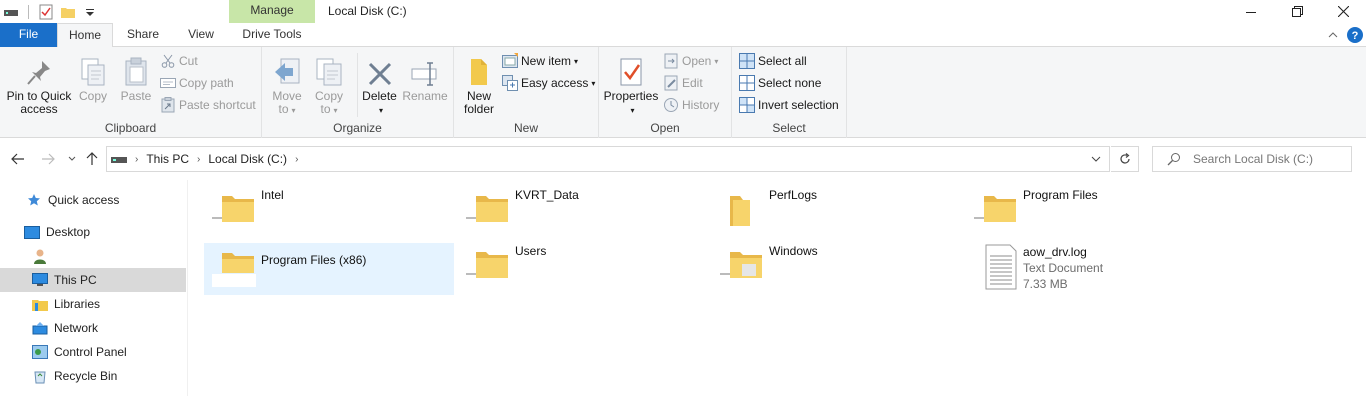 Image resolution: width=1366 pixels, height=396 pixels. I want to click on control-panel-icon, so click(40, 352).